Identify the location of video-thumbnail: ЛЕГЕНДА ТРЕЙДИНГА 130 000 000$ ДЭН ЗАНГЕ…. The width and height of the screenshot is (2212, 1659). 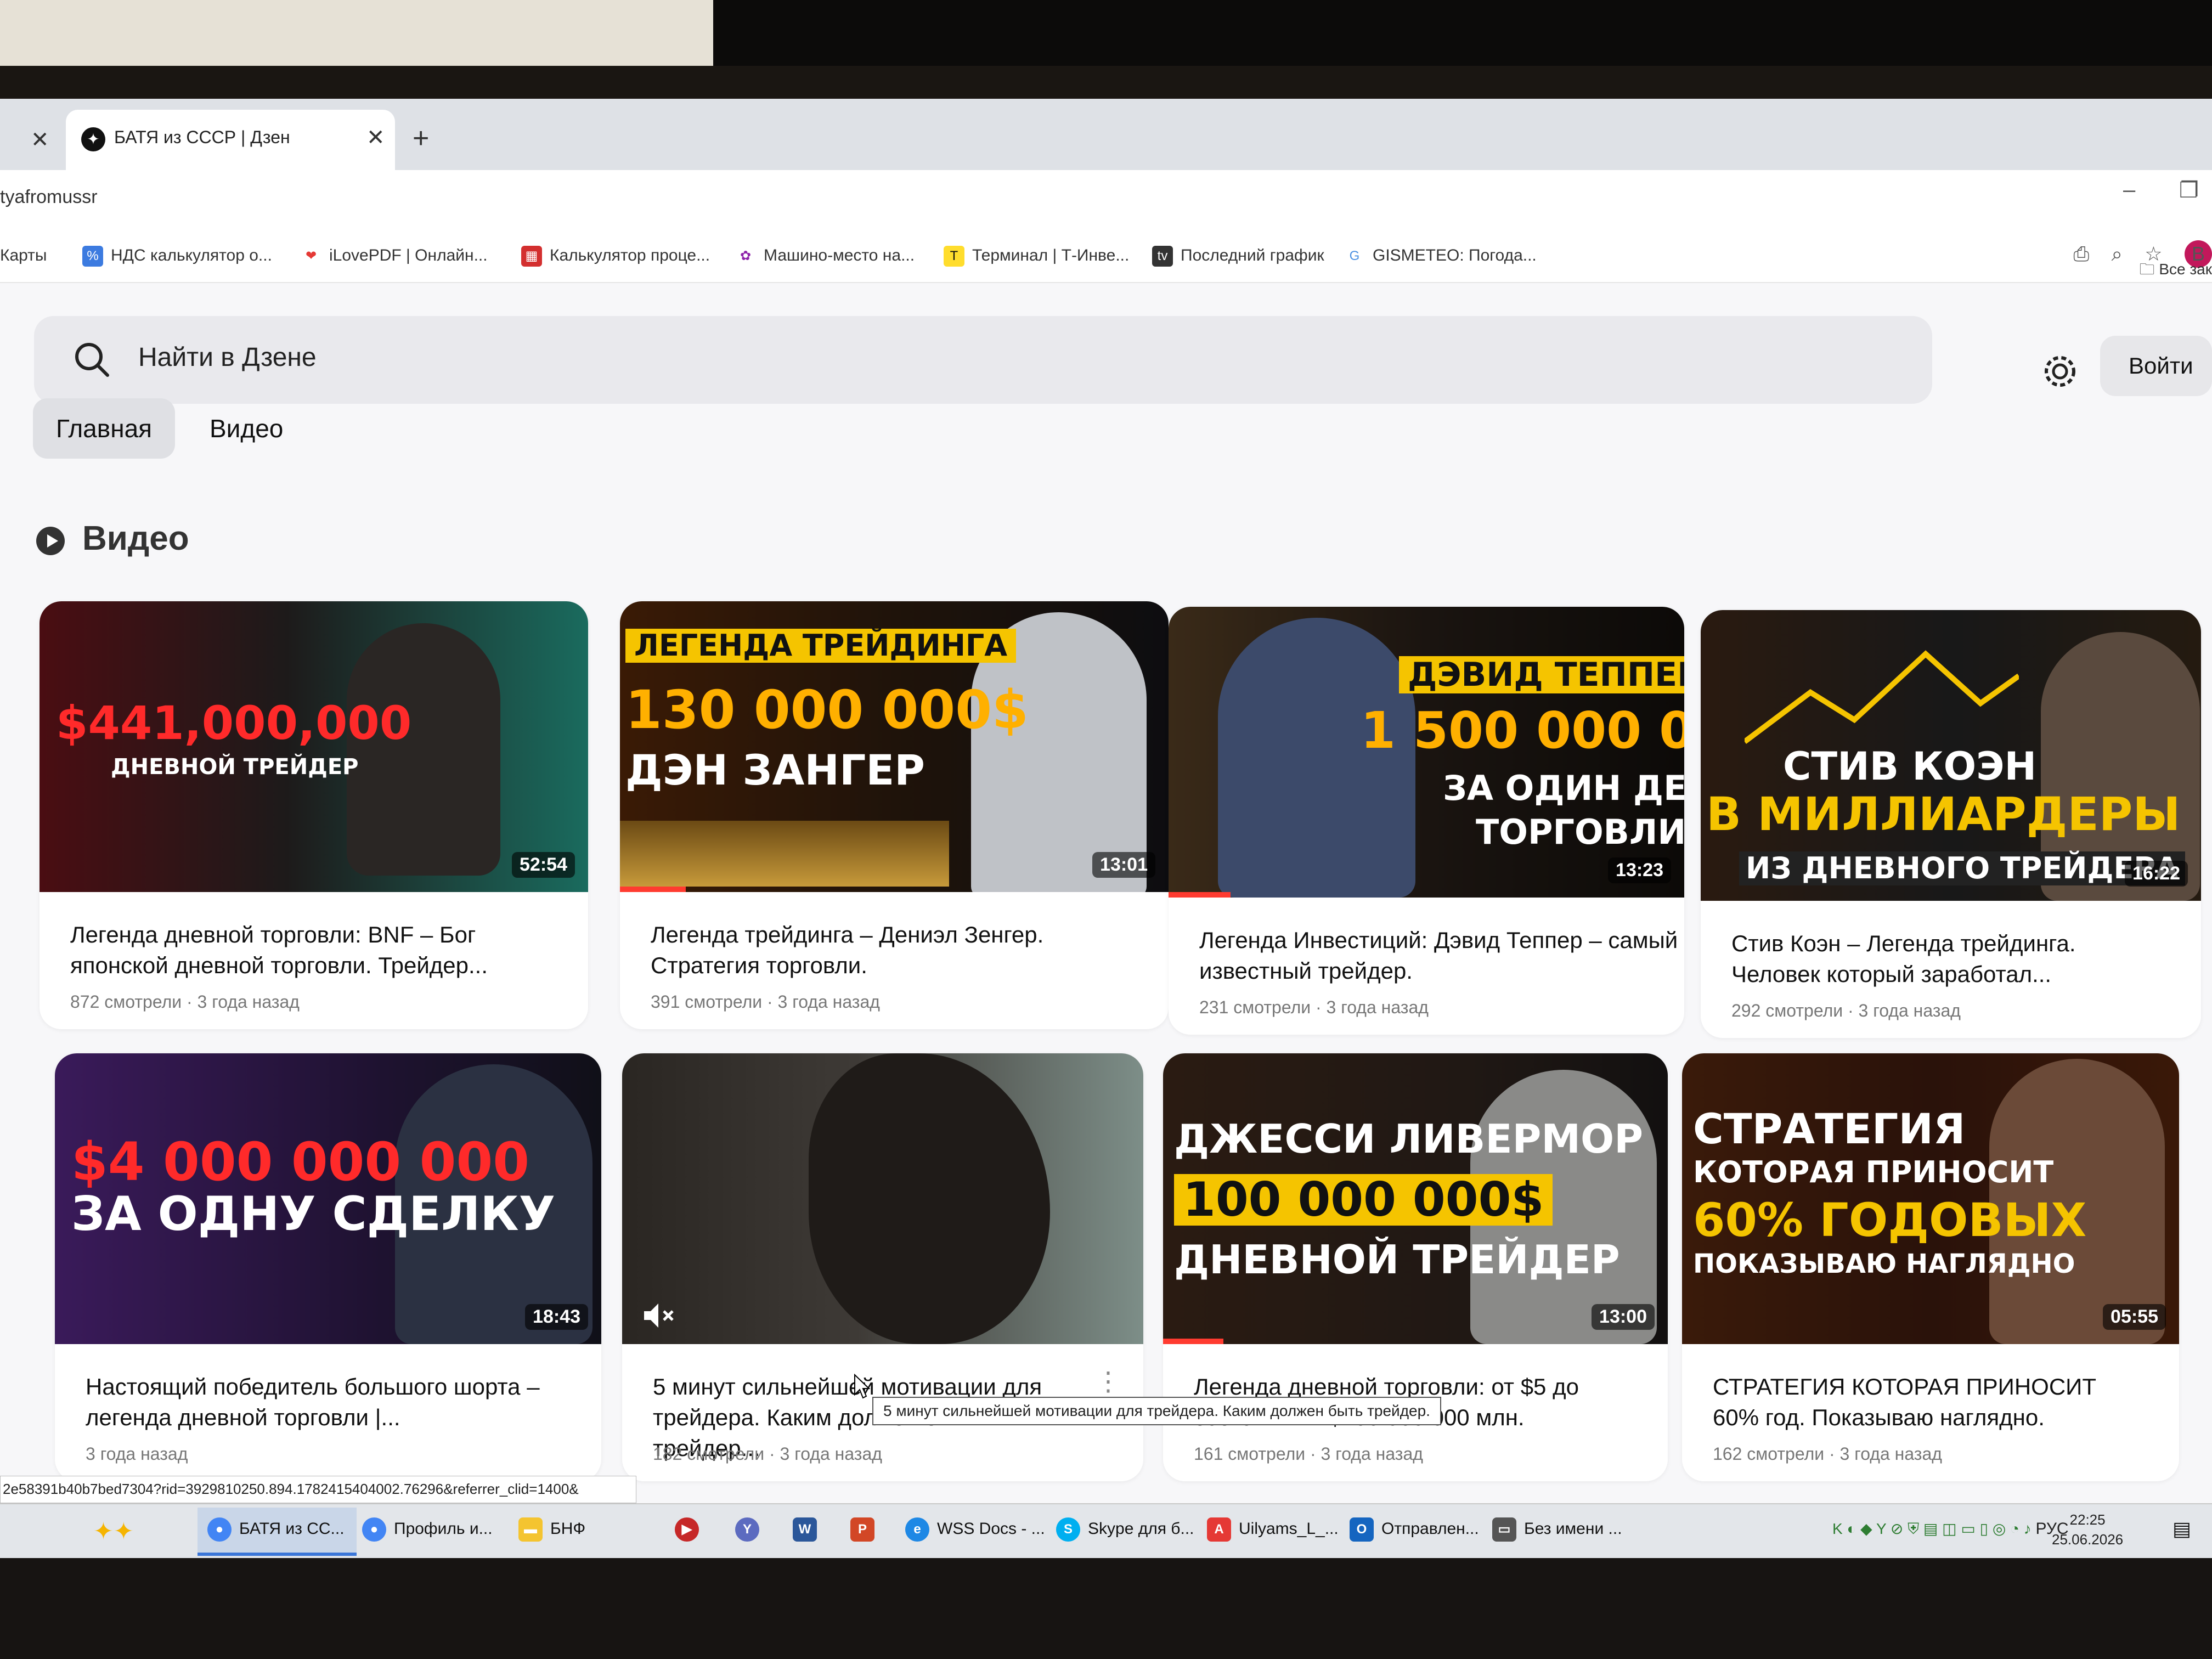
(895, 746).